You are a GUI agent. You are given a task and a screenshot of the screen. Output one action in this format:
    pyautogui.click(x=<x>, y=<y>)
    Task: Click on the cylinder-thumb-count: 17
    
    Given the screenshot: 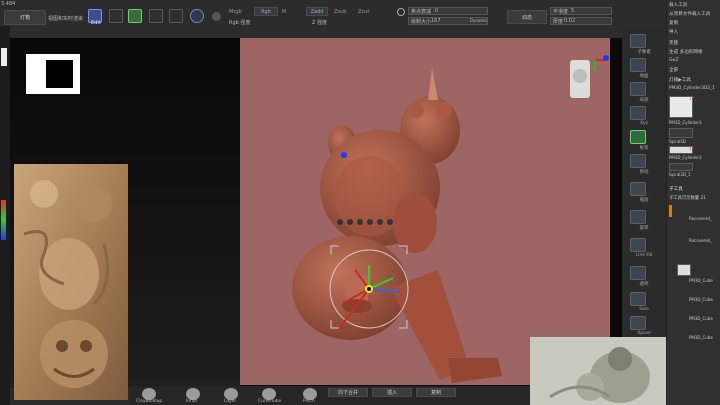 What is the action you would take?
    pyautogui.click(x=692, y=98)
    